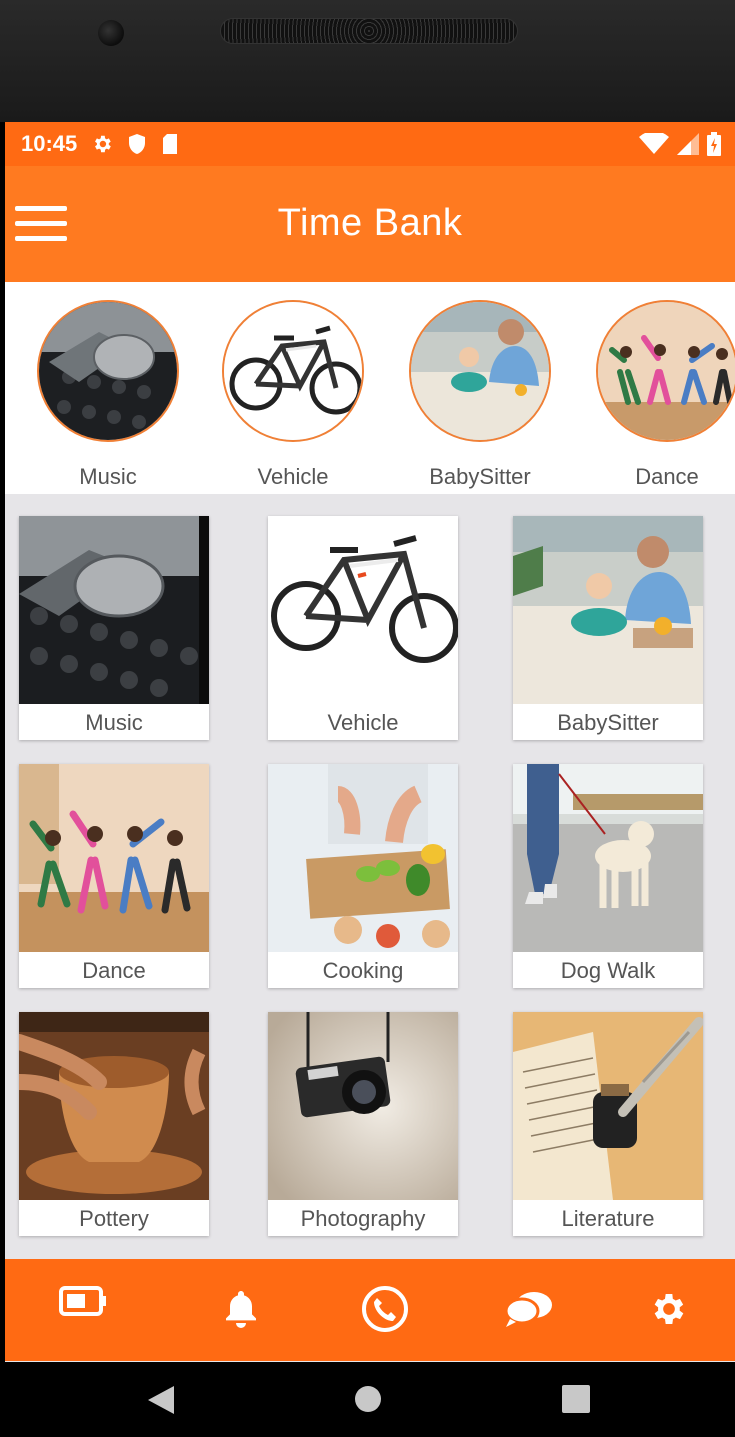 Image resolution: width=735 pixels, height=1437 pixels. I want to click on battery-icon, so click(714, 144).